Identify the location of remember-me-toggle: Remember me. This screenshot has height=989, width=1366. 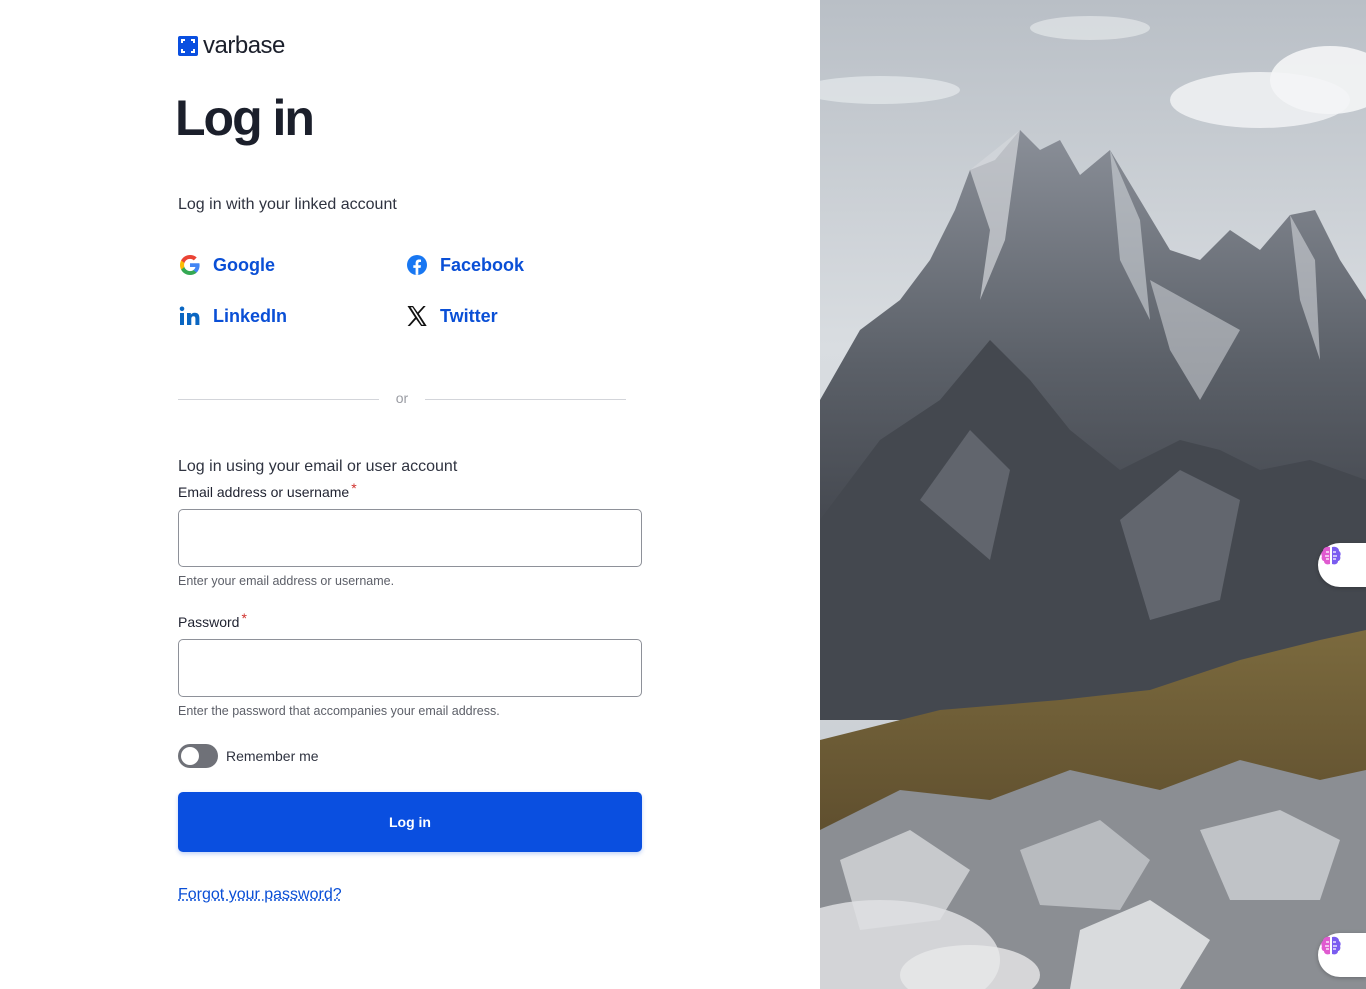
(248, 756).